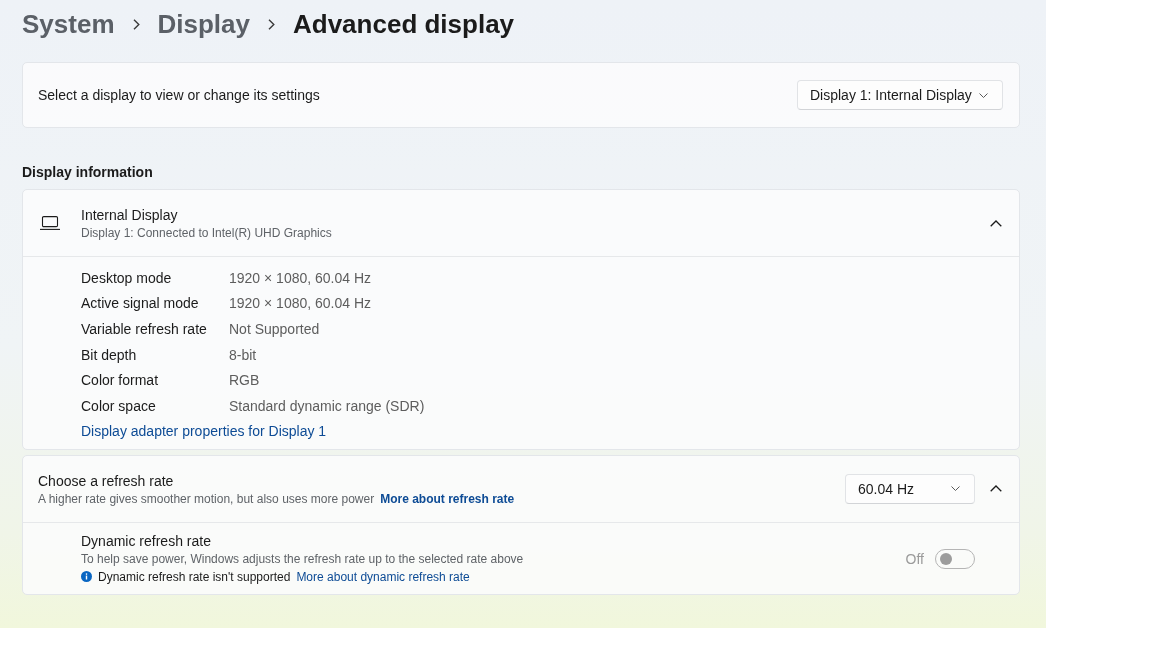 The width and height of the screenshot is (1152, 648). Describe the element at coordinates (206, 233) in the screenshot. I see `device-subtitle: Display 1: Connected to Intel(R) UHD Graphics` at that location.